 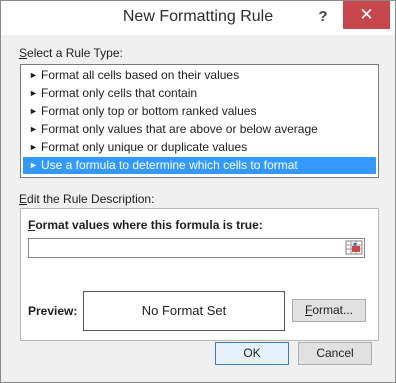 What do you see at coordinates (53, 311) in the screenshot?
I see `preview-label: Preview:` at bounding box center [53, 311].